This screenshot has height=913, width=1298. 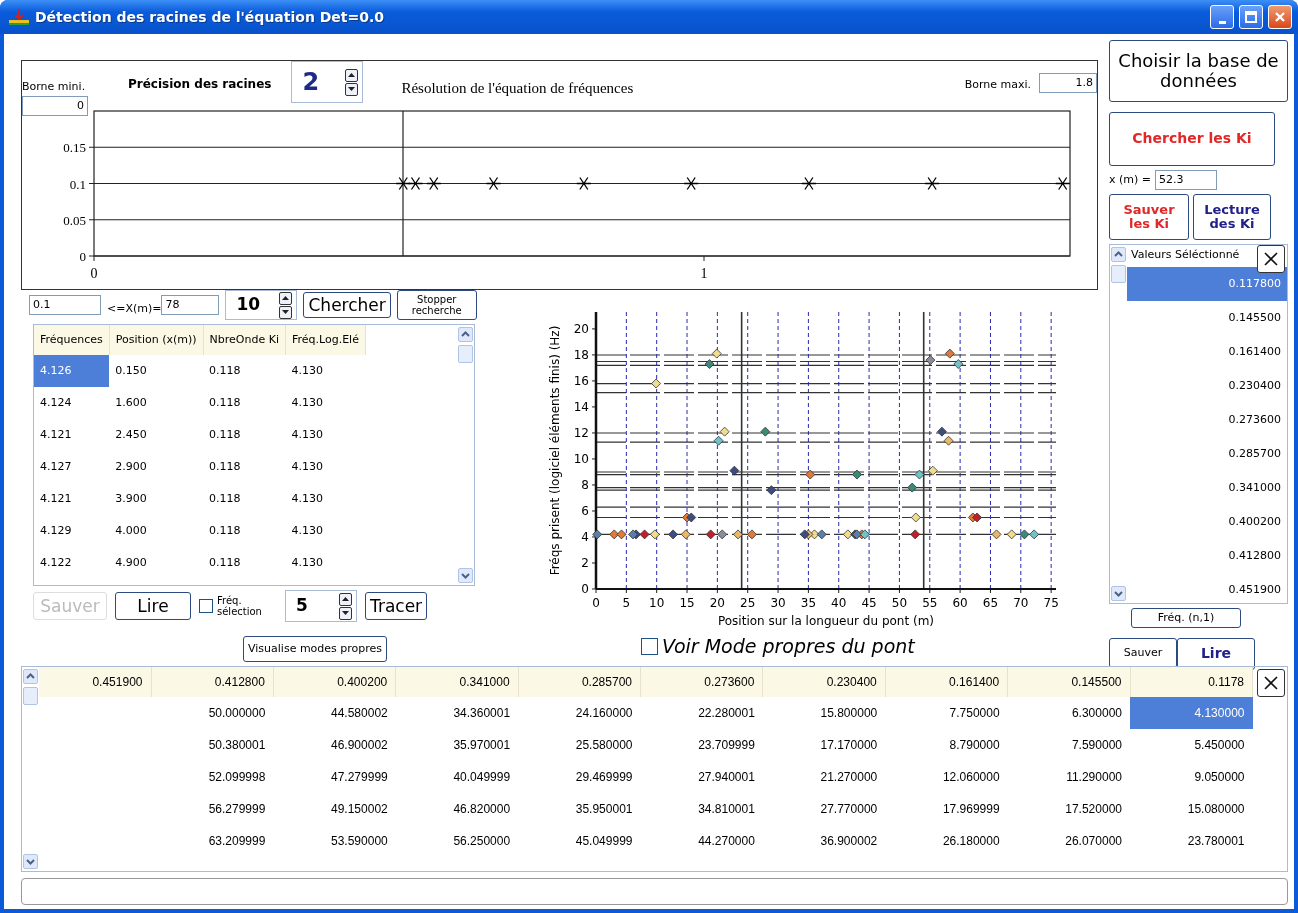 What do you see at coordinates (72, 403) in the screenshot?
I see `table-cell: 4.124` at bounding box center [72, 403].